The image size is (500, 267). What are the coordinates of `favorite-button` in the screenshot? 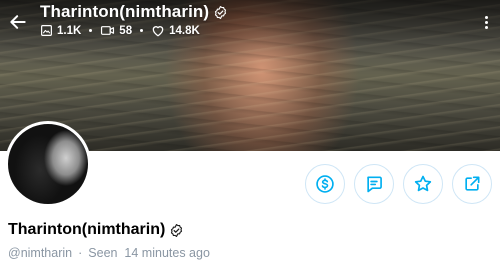 It's located at (423, 184).